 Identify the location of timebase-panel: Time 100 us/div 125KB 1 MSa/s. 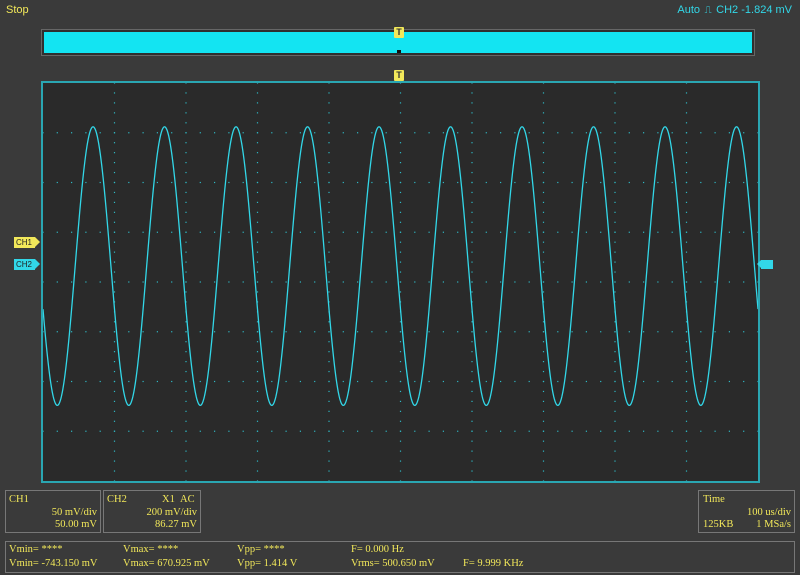
(746, 511).